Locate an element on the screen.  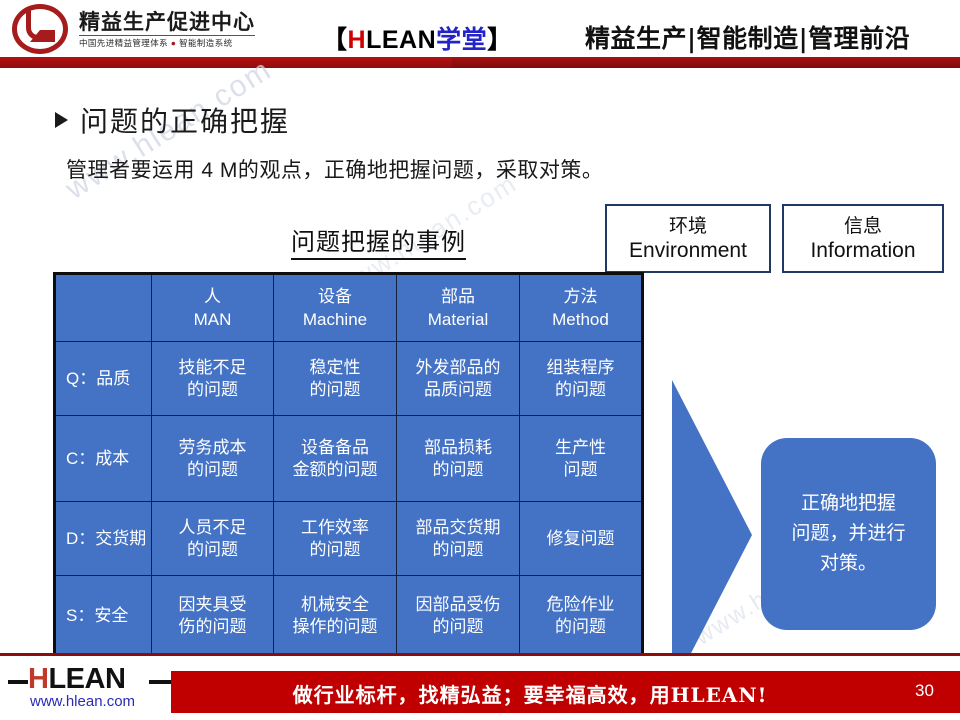
cell-c-method: 生产性 问题 is located at coordinates (581, 458).